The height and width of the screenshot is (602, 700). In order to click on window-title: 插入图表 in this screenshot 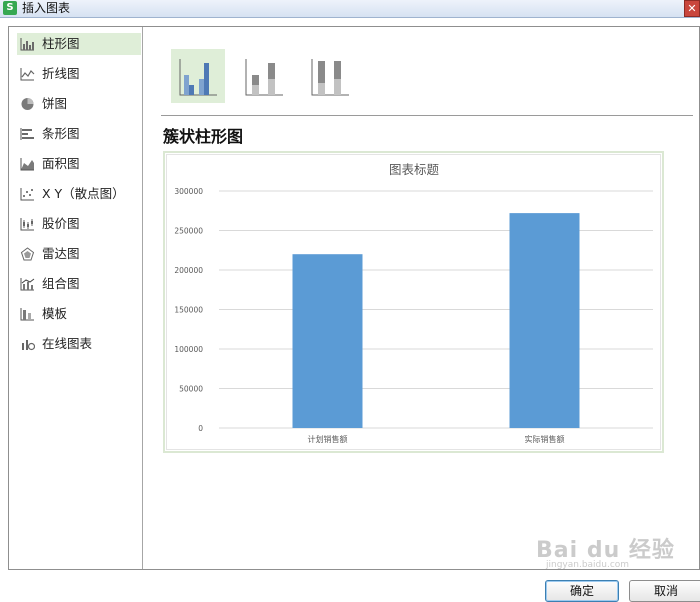, I will do `click(46, 8)`.